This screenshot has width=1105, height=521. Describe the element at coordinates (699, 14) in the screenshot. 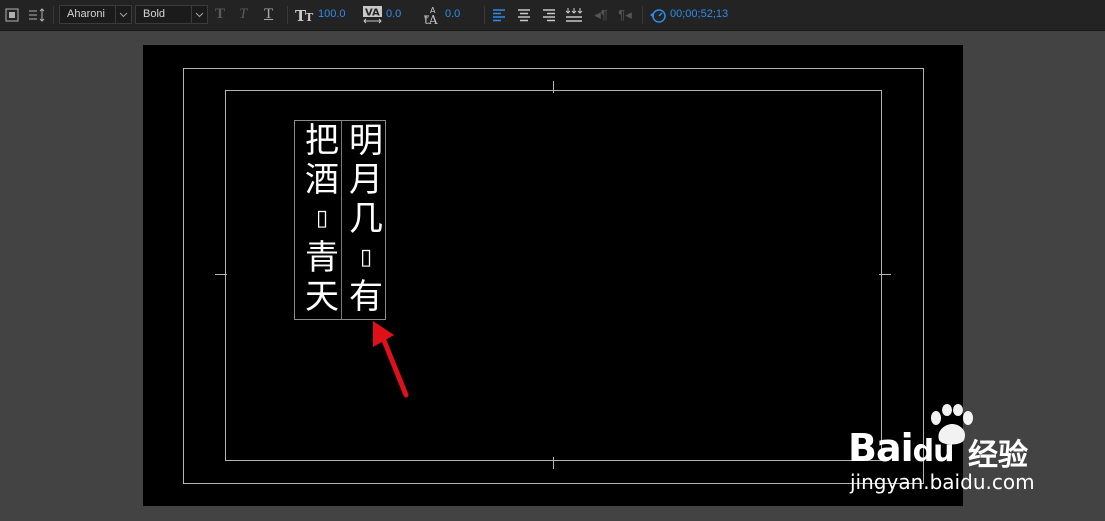

I see `timecode-display: 00;00;52;13` at that location.